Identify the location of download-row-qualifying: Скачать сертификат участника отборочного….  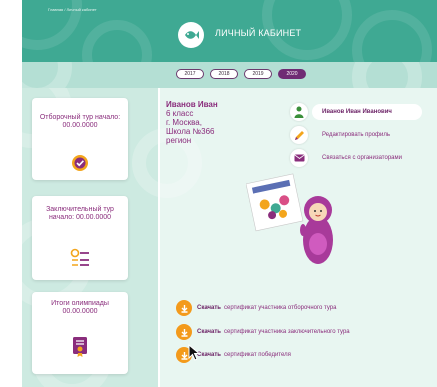
(256, 308).